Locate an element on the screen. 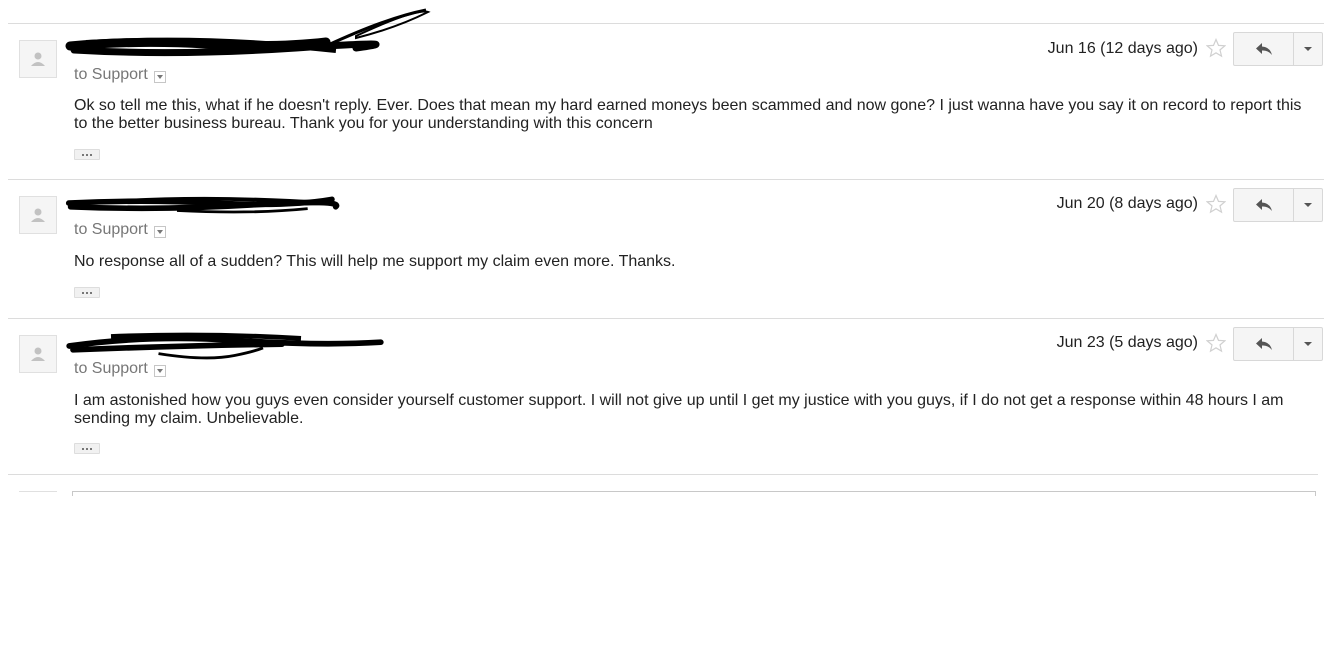 Image resolution: width=1341 pixels, height=648 pixels. compose-avatar is located at coordinates (38, 493).